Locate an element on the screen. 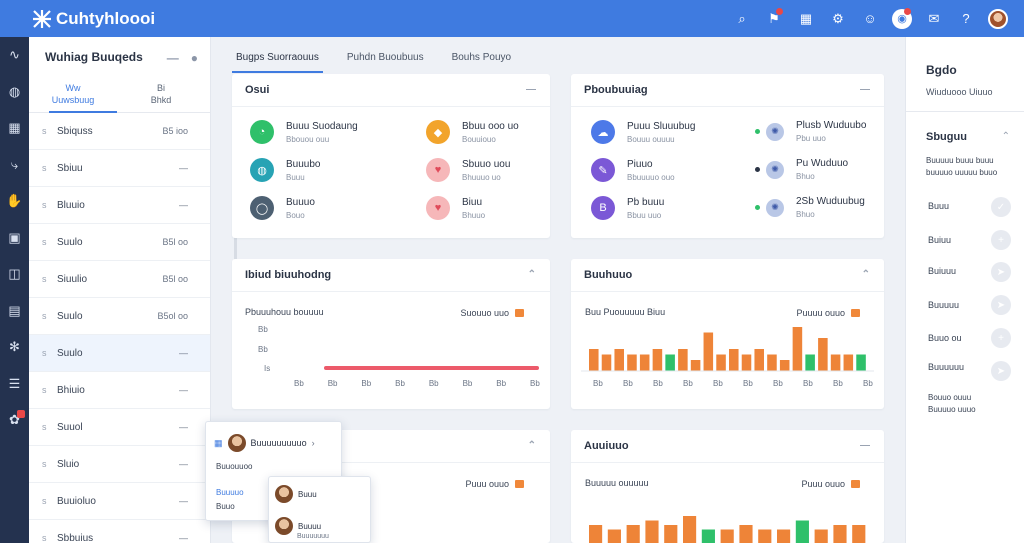 Image resolution: width=1024 pixels, height=543 pixels. people-icon: ☺ is located at coordinates (870, 18).